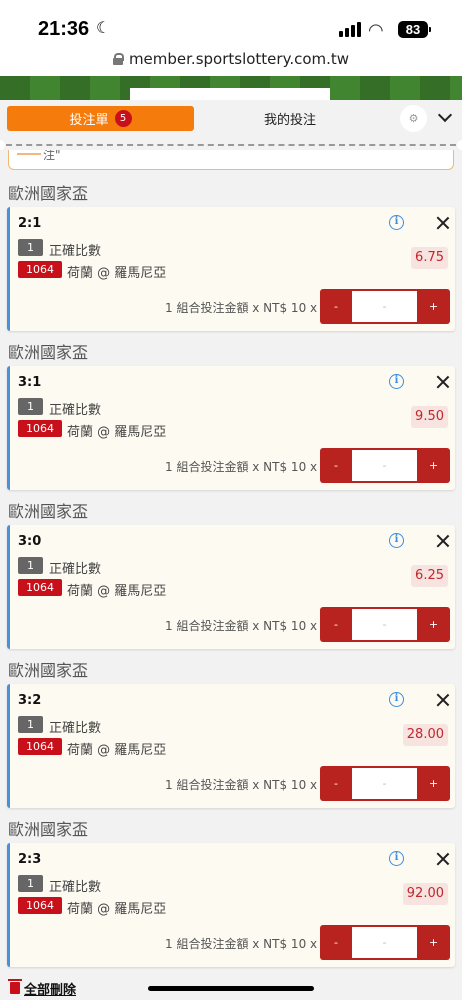 The width and height of the screenshot is (462, 1000). I want to click on trash-icon, so click(15, 986).